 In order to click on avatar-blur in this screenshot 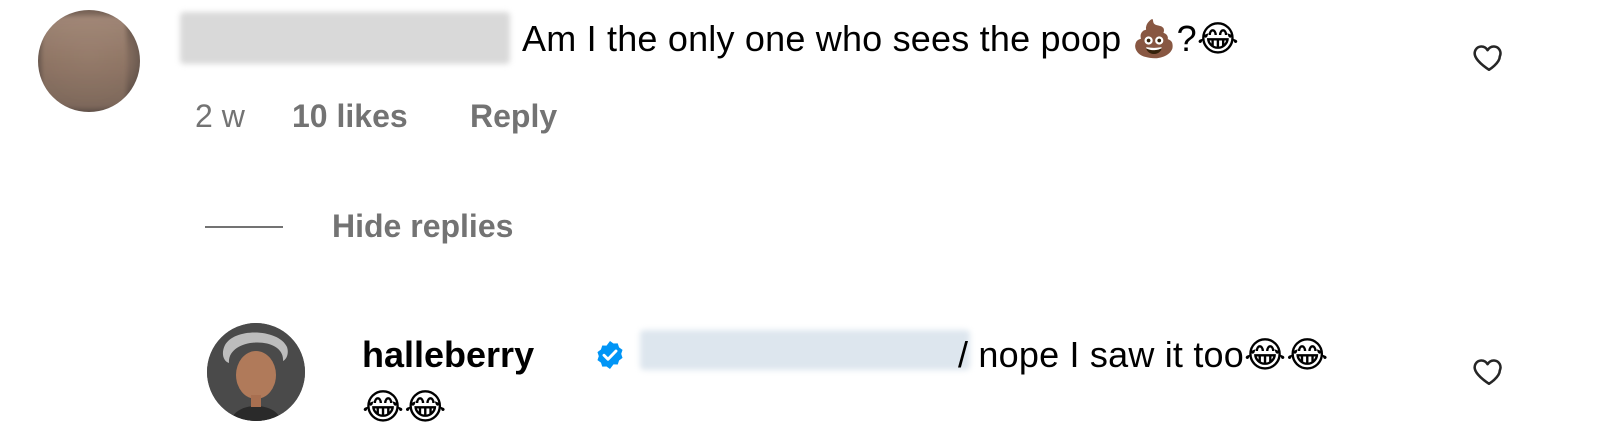, I will do `click(84, 62)`.